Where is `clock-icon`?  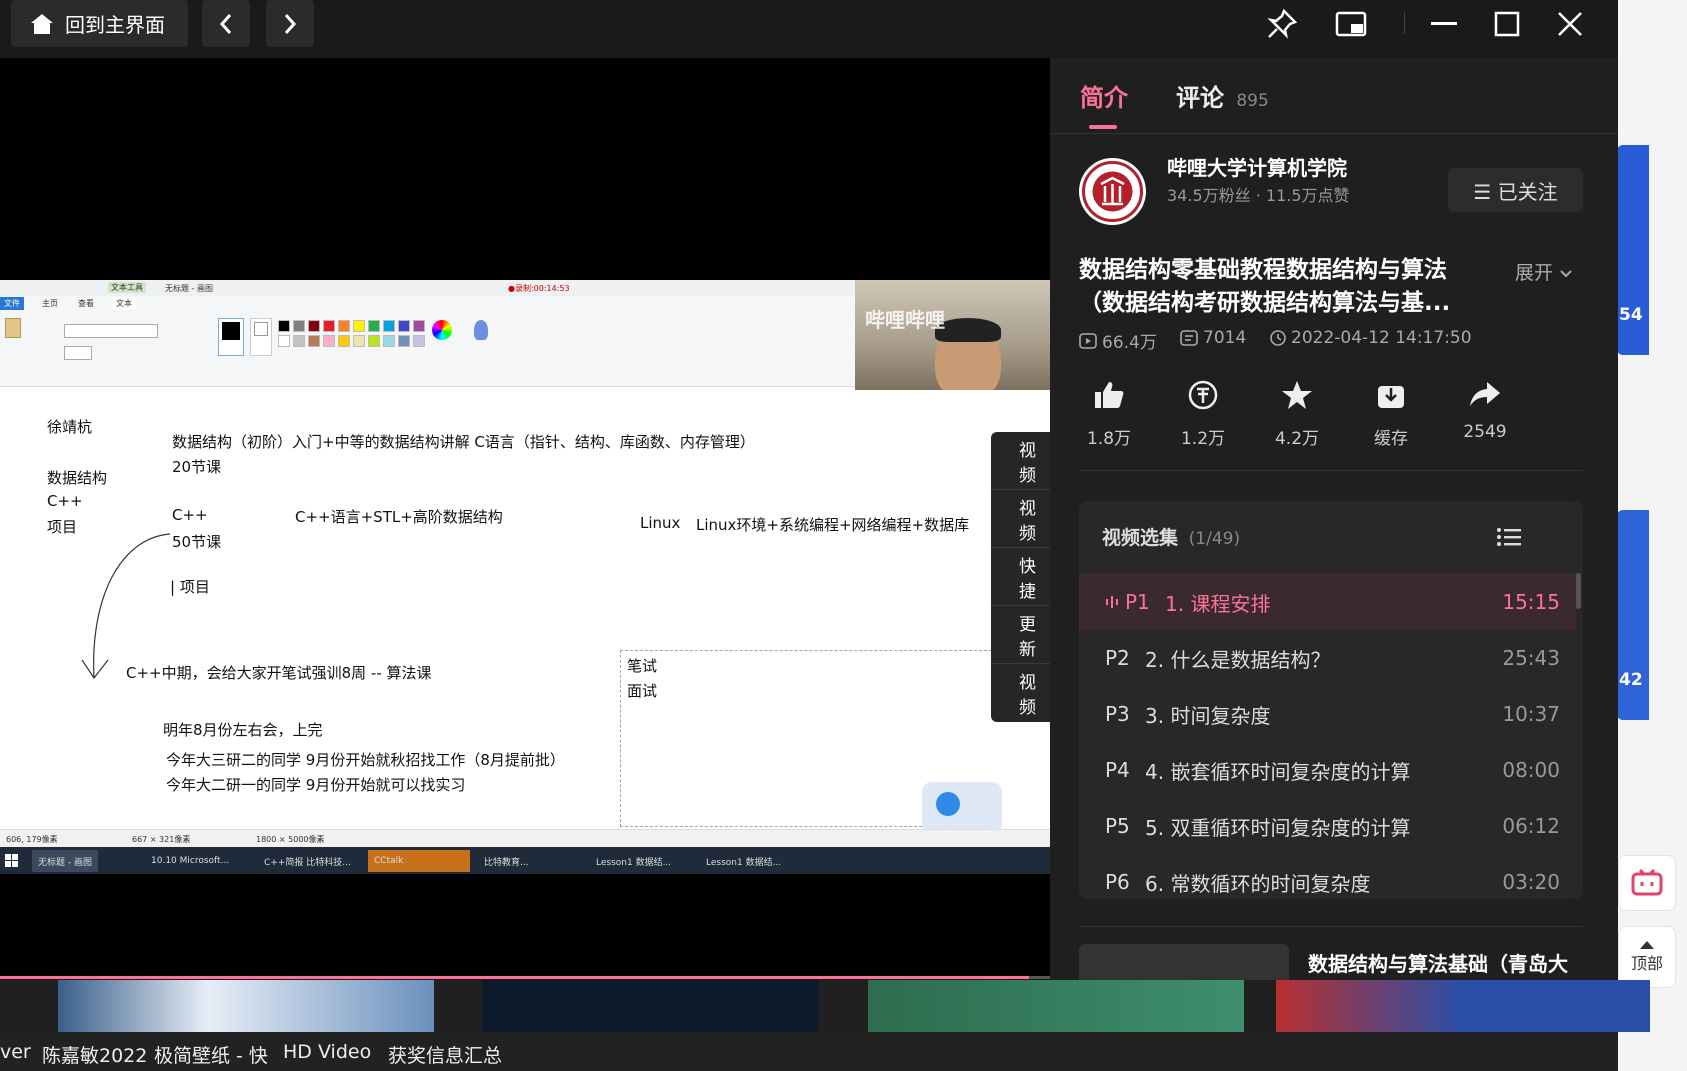
clock-icon is located at coordinates (1278, 338).